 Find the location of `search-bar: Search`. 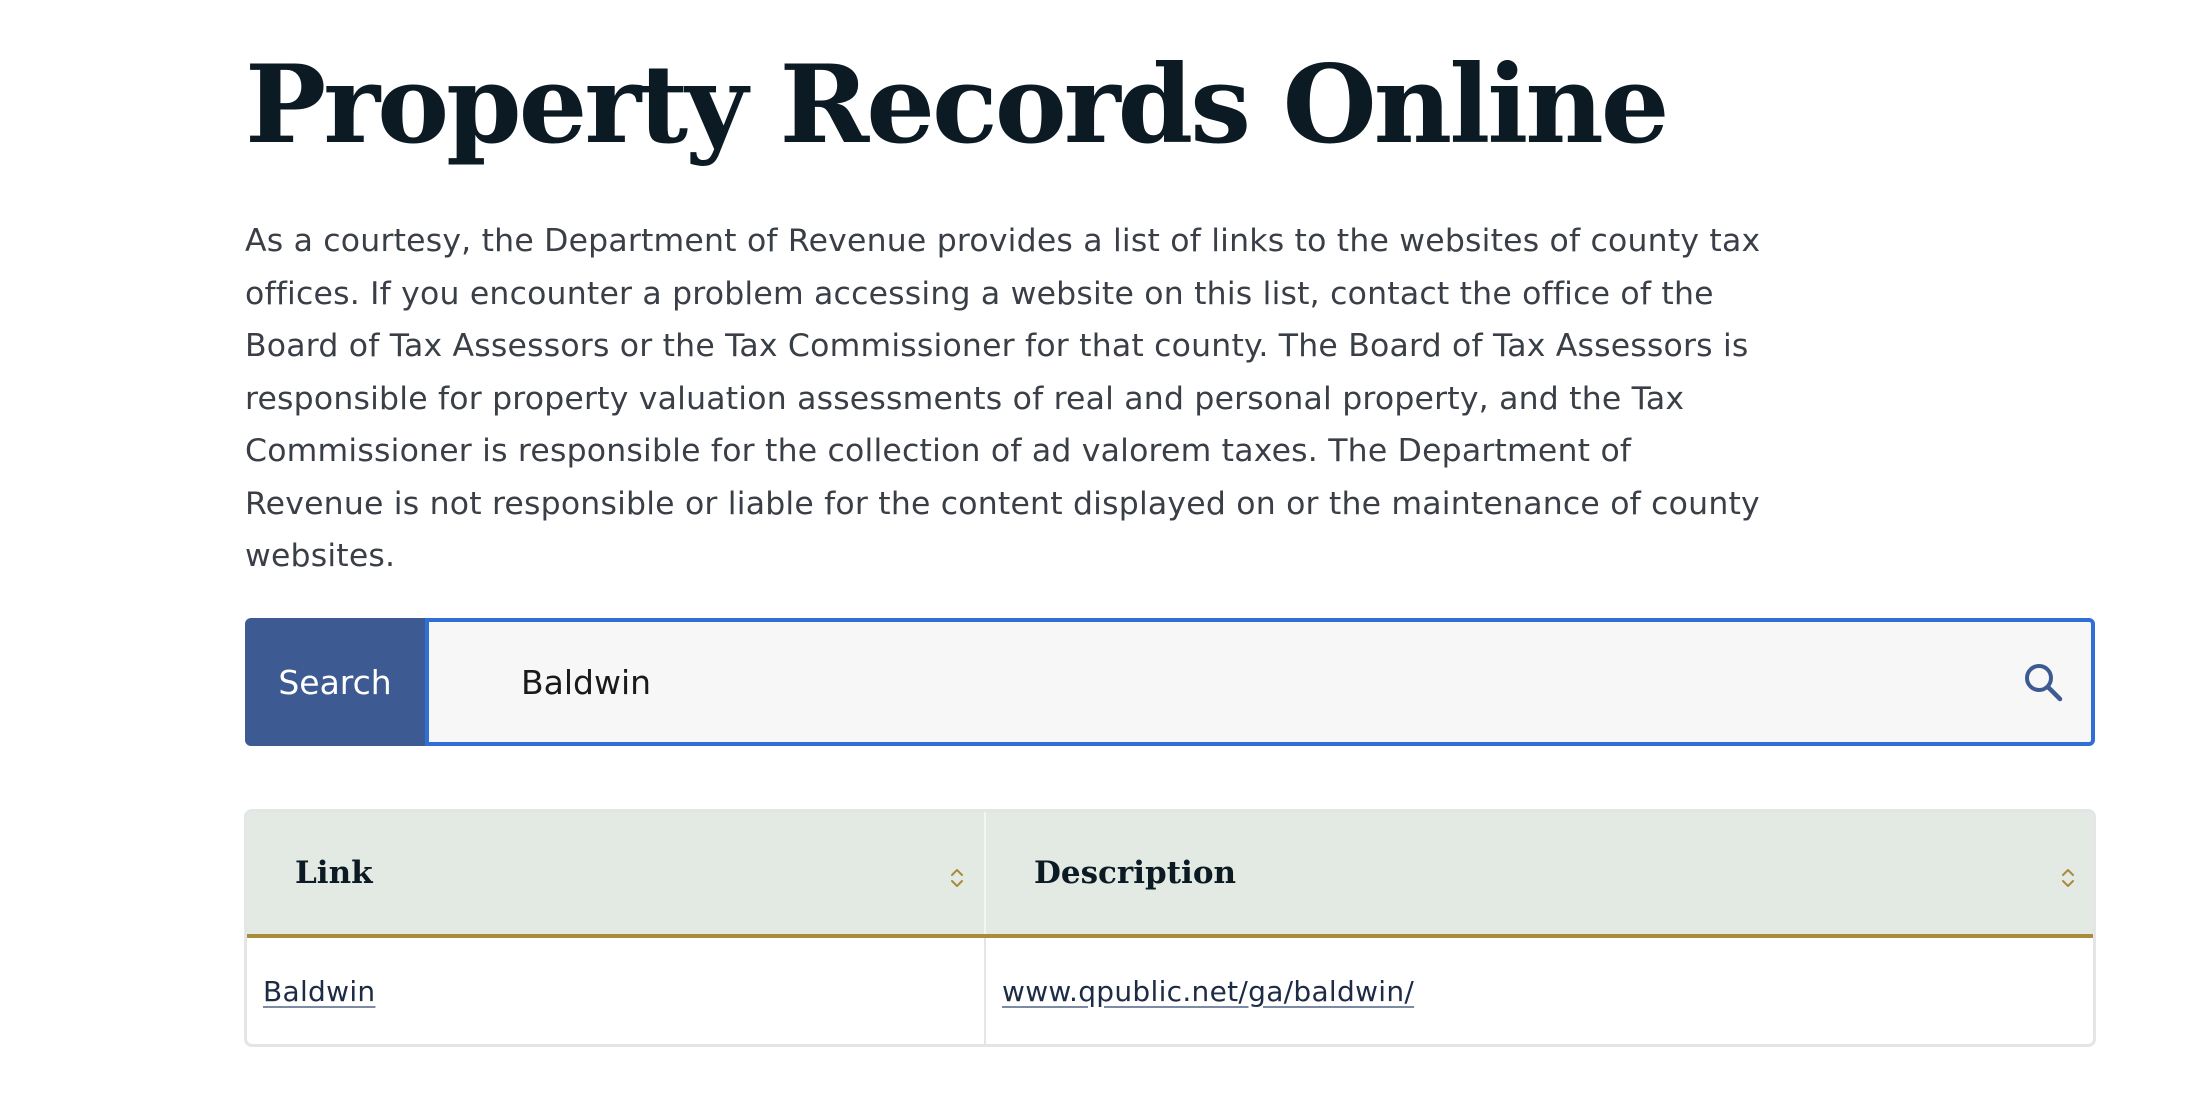

search-bar: Search is located at coordinates (1170, 682).